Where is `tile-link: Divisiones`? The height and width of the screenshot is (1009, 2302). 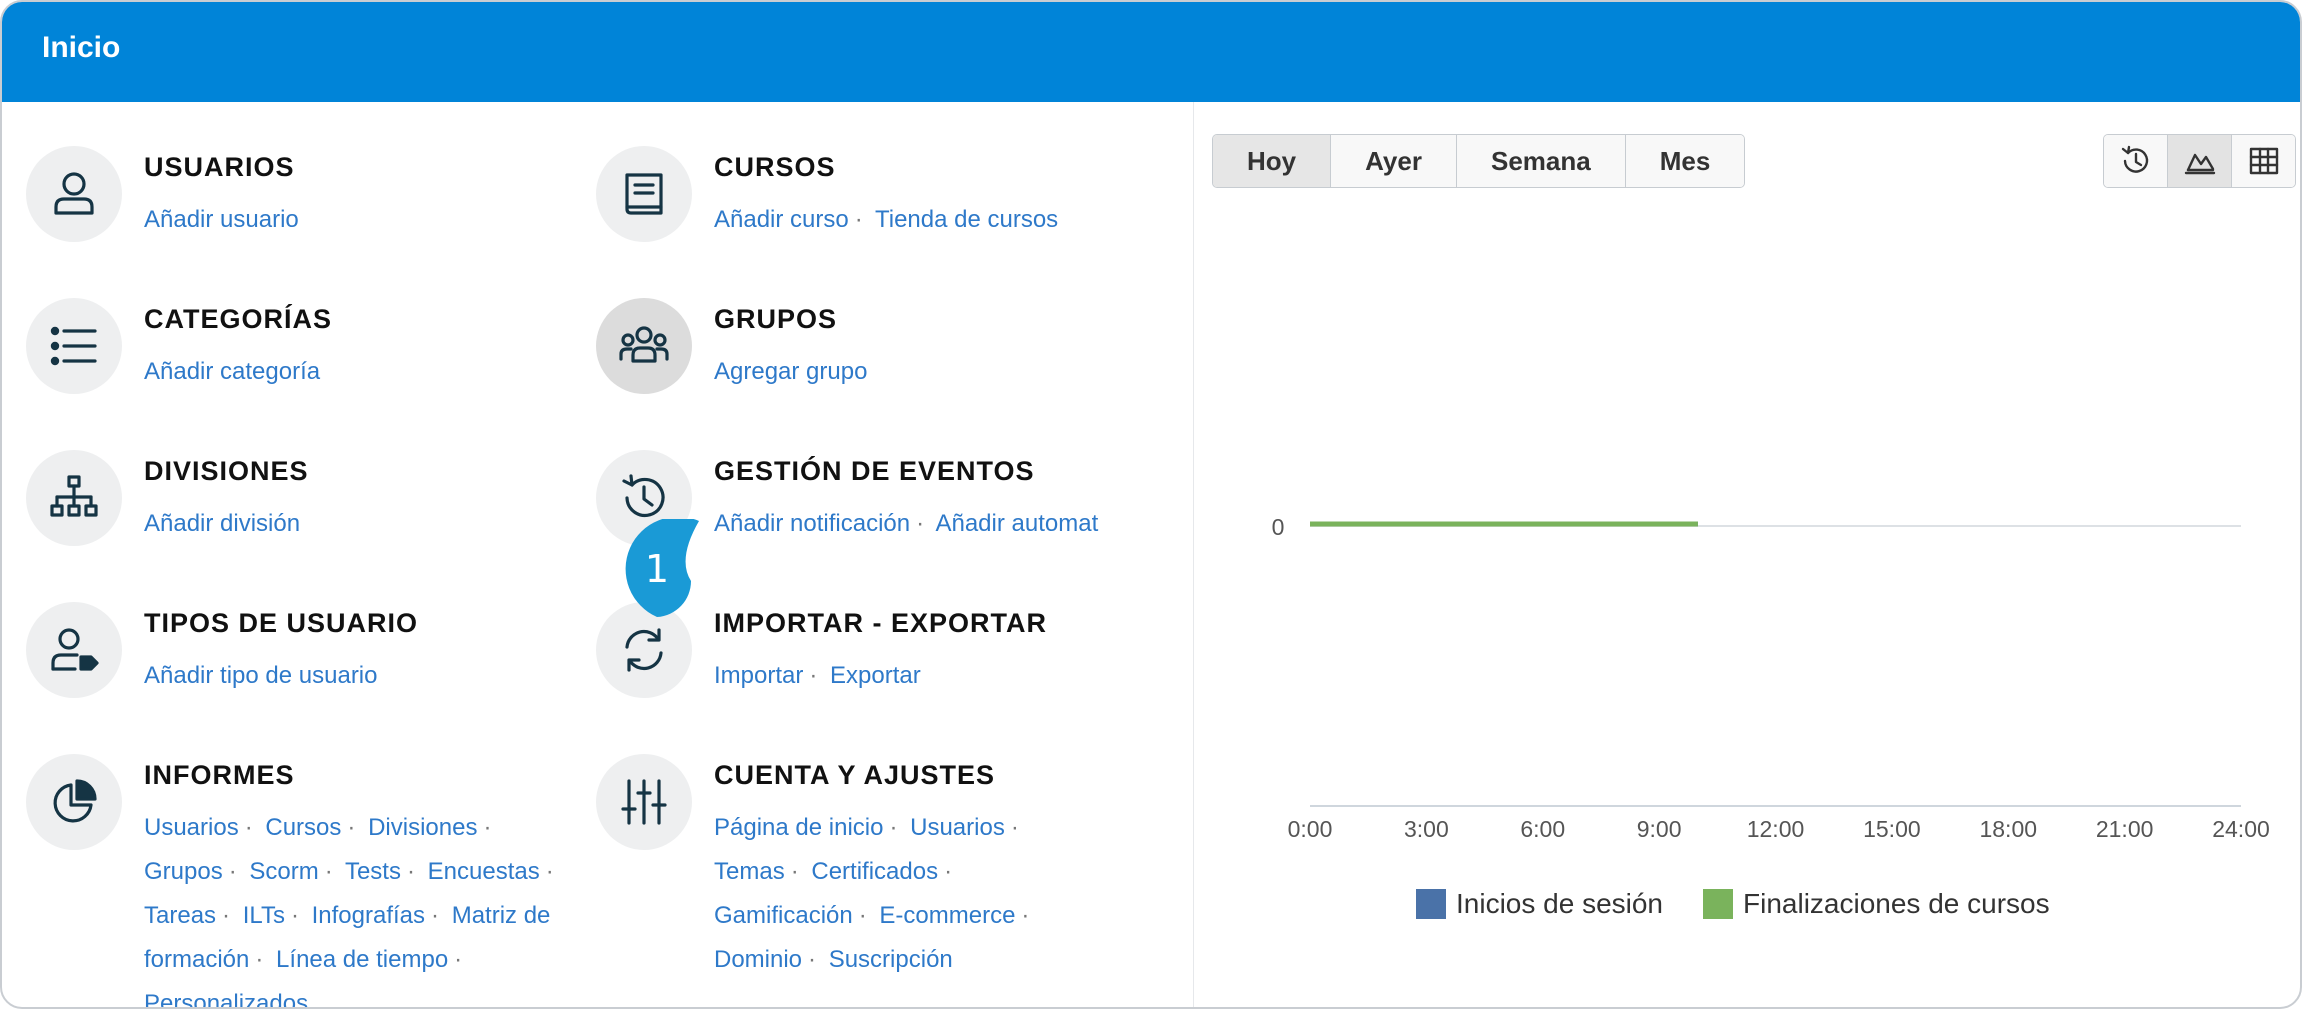
tile-link: Divisiones is located at coordinates (422, 827).